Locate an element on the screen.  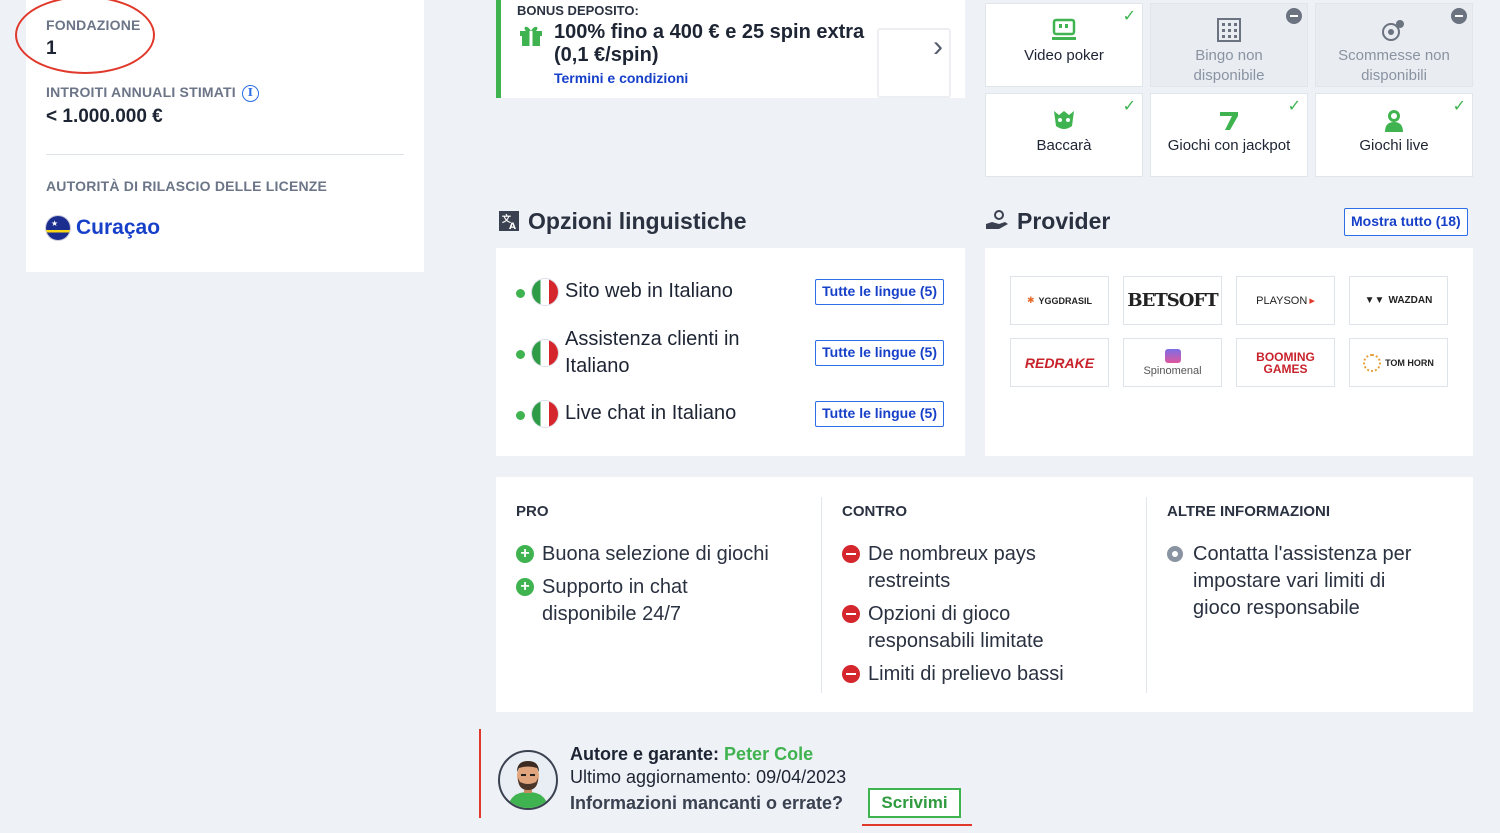
languages-heading: 文 A Opzioni linguistiche is located at coordinates (622, 221).